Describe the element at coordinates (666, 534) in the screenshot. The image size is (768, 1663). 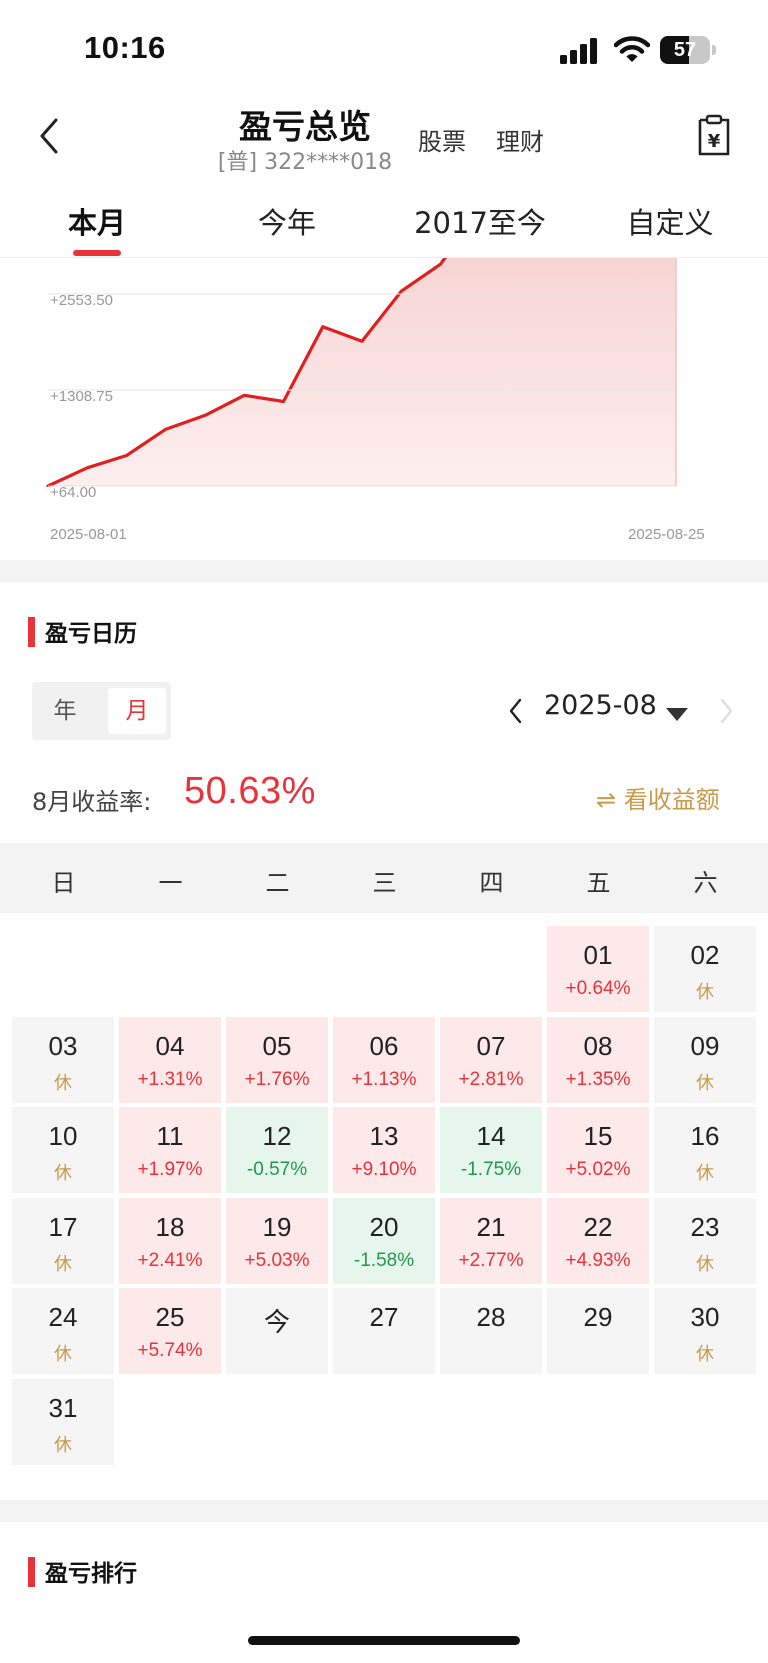
I see `x-end-label: 2025-08-25` at that location.